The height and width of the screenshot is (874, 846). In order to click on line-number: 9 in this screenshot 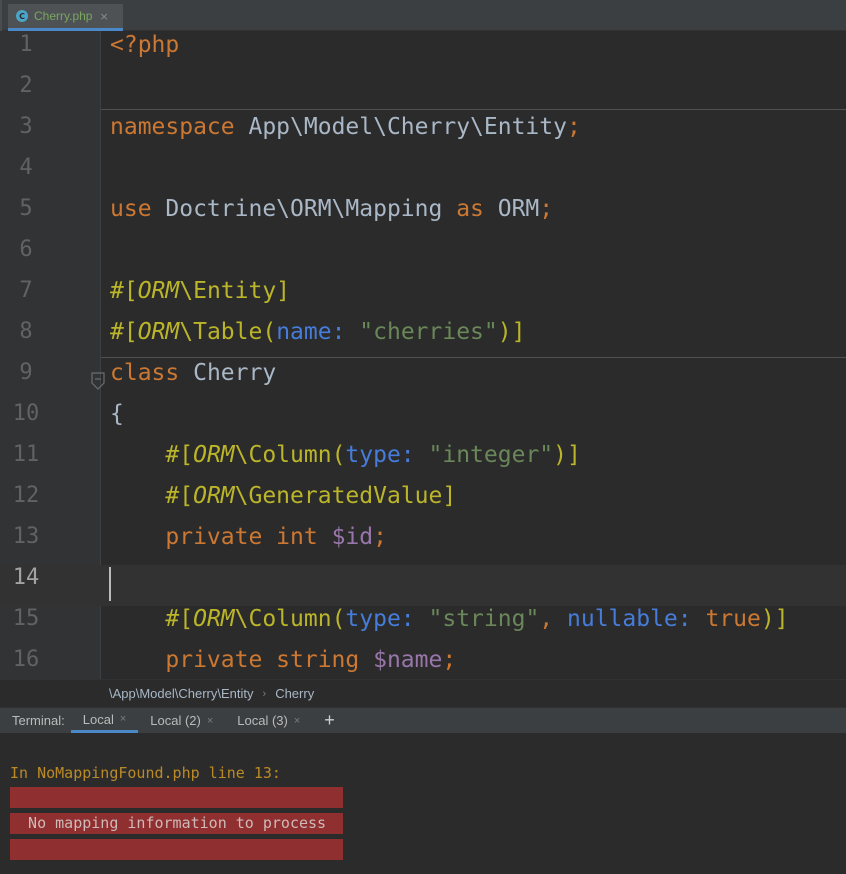, I will do `click(26, 372)`.